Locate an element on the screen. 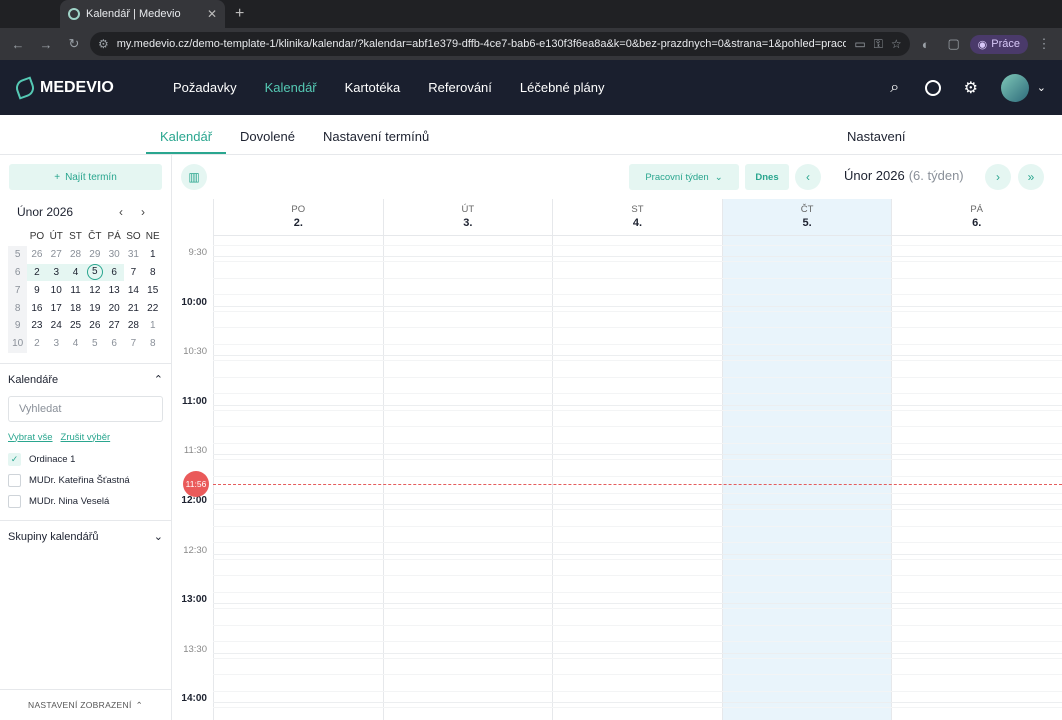 The width and height of the screenshot is (1062, 720). week-number: 6 is located at coordinates (18, 272).